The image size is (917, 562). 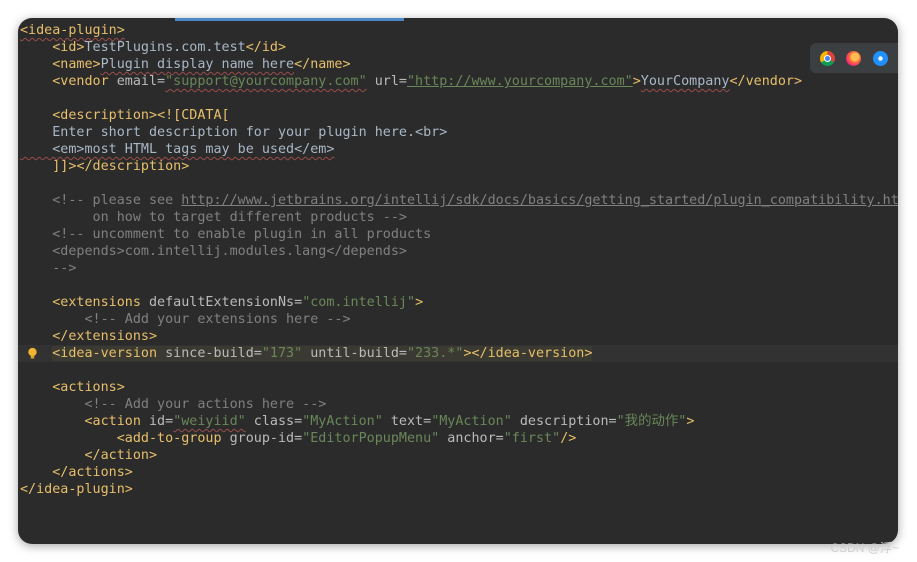 What do you see at coordinates (105, 115) in the screenshot?
I see `code-token: <description>` at bounding box center [105, 115].